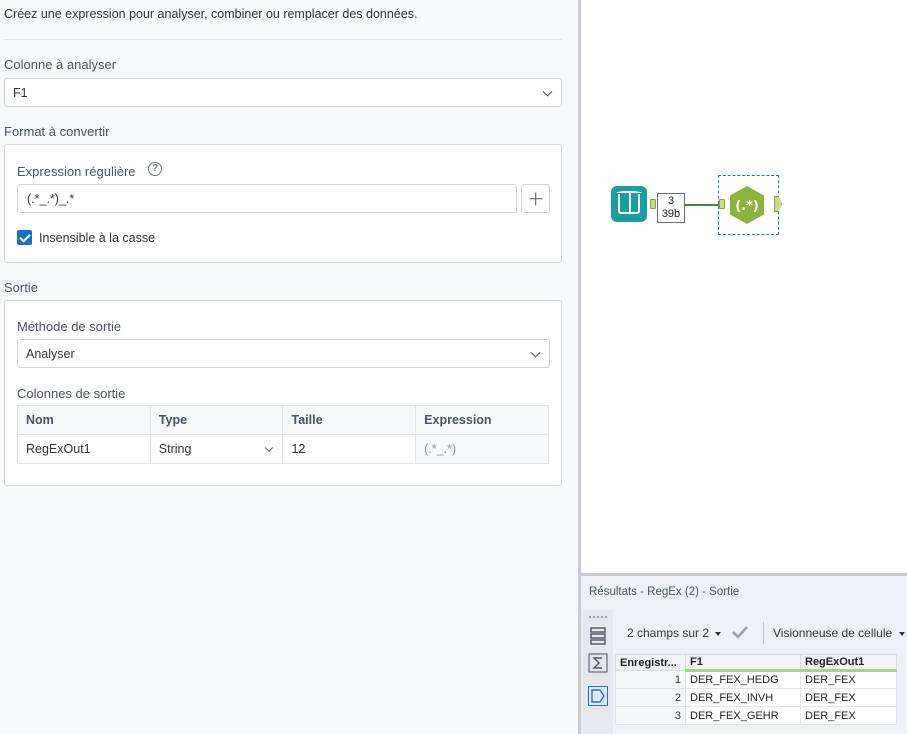 This screenshot has height=734, width=907. Describe the element at coordinates (743, 679) in the screenshot. I see `f1-cell: DER_FEX_HEDG` at that location.